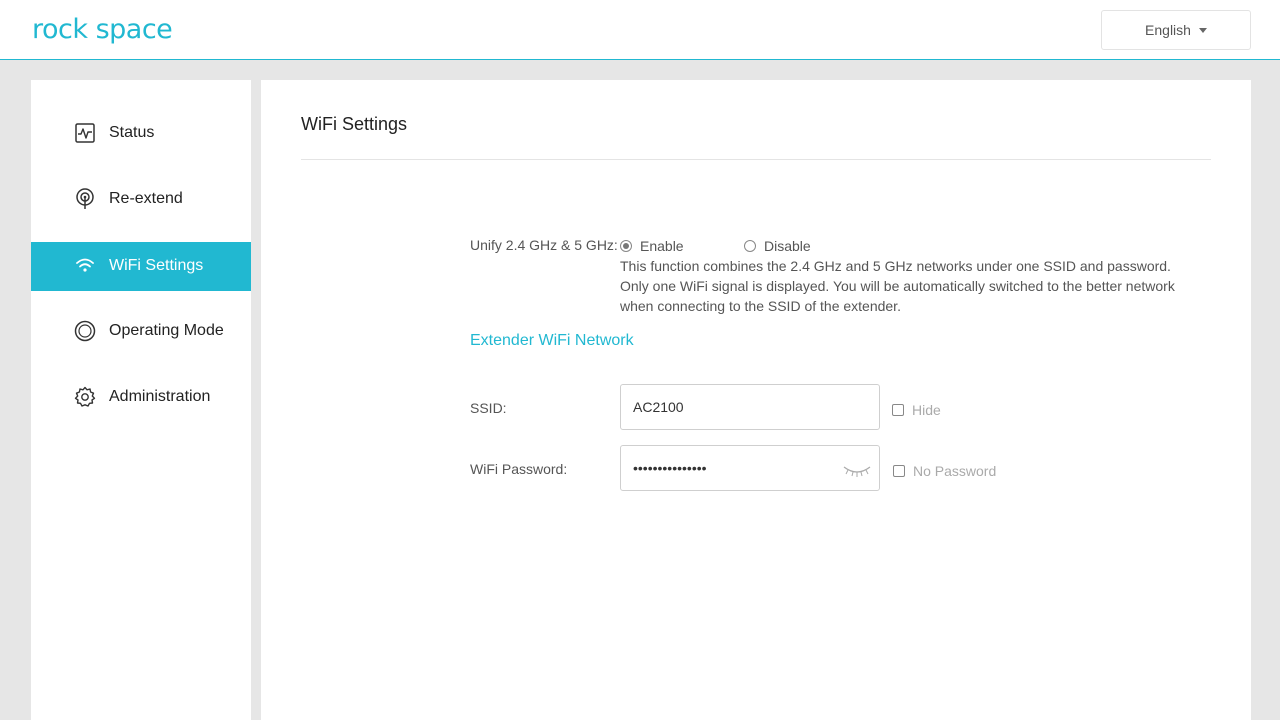 This screenshot has width=1280, height=720. I want to click on unify-label: Unify 2.4 GHz & 5 GHz:, so click(544, 245).